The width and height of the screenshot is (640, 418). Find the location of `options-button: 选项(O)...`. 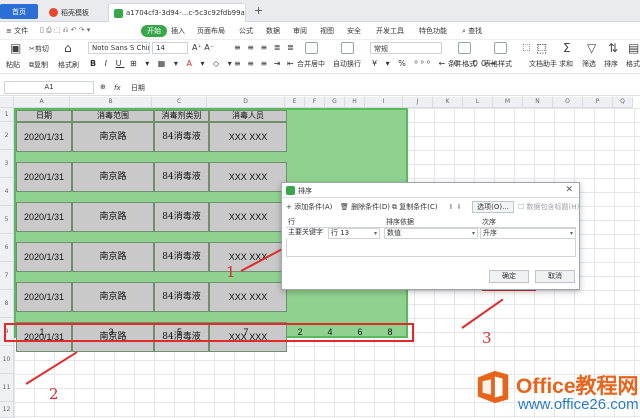

options-button: 选项(O)... is located at coordinates (493, 207).